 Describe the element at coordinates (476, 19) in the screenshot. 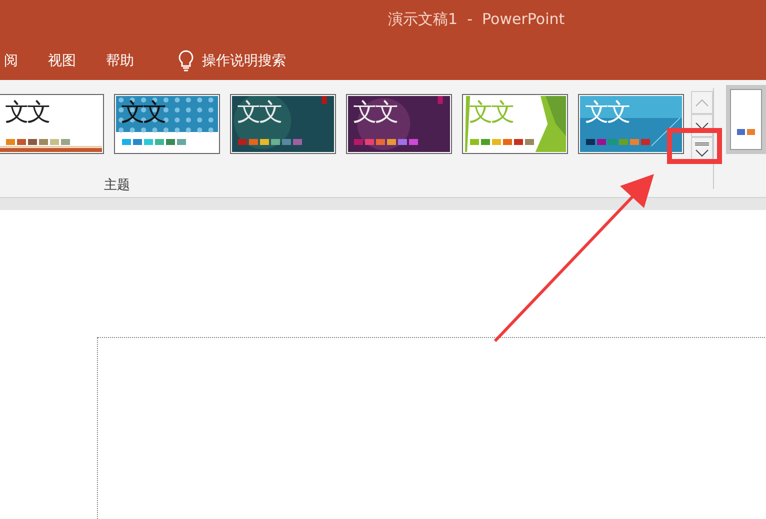

I see `window-title: 演示文稿1 - PowerPoint` at that location.